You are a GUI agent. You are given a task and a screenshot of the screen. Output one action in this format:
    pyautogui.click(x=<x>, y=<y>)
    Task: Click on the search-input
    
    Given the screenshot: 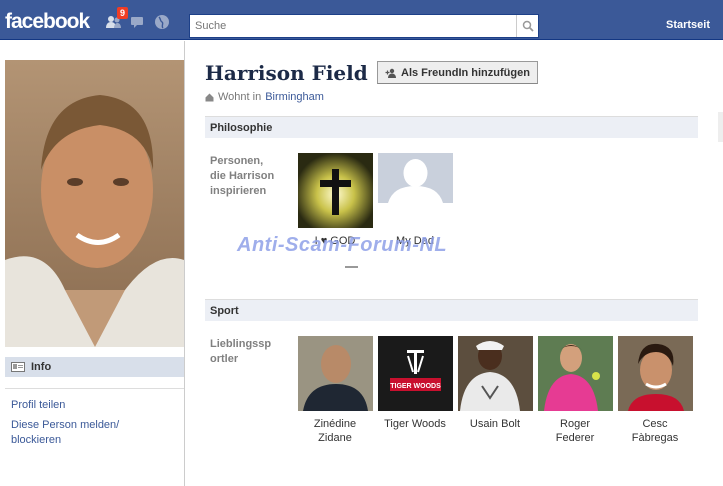 What is the action you would take?
    pyautogui.click(x=353, y=26)
    